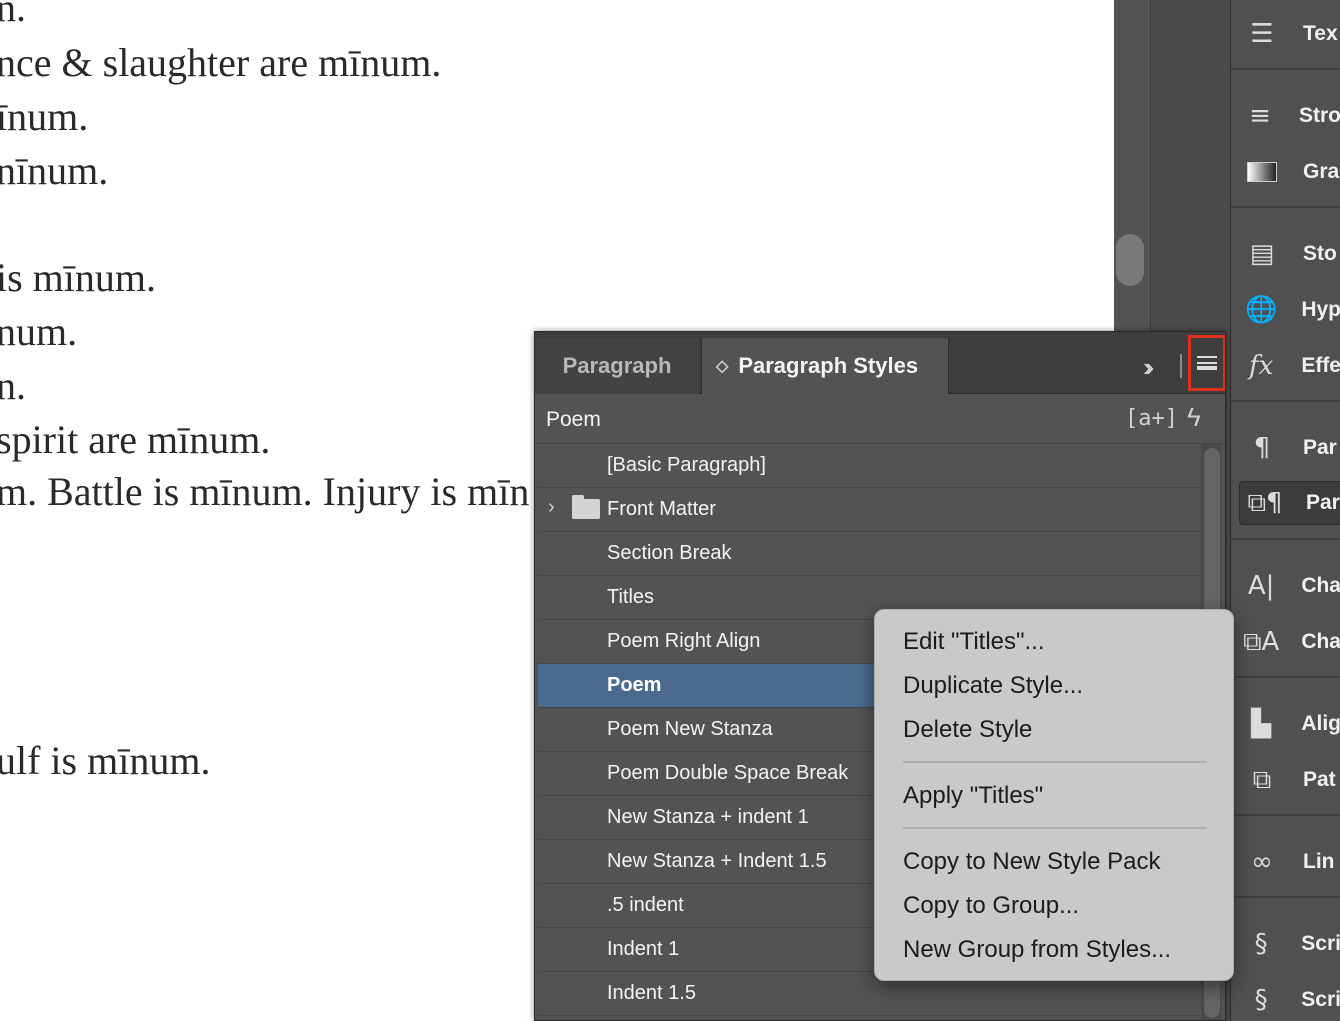 The image size is (1340, 1021). What do you see at coordinates (967, 730) in the screenshot?
I see `menu-item-delete-style: Delete Style` at bounding box center [967, 730].